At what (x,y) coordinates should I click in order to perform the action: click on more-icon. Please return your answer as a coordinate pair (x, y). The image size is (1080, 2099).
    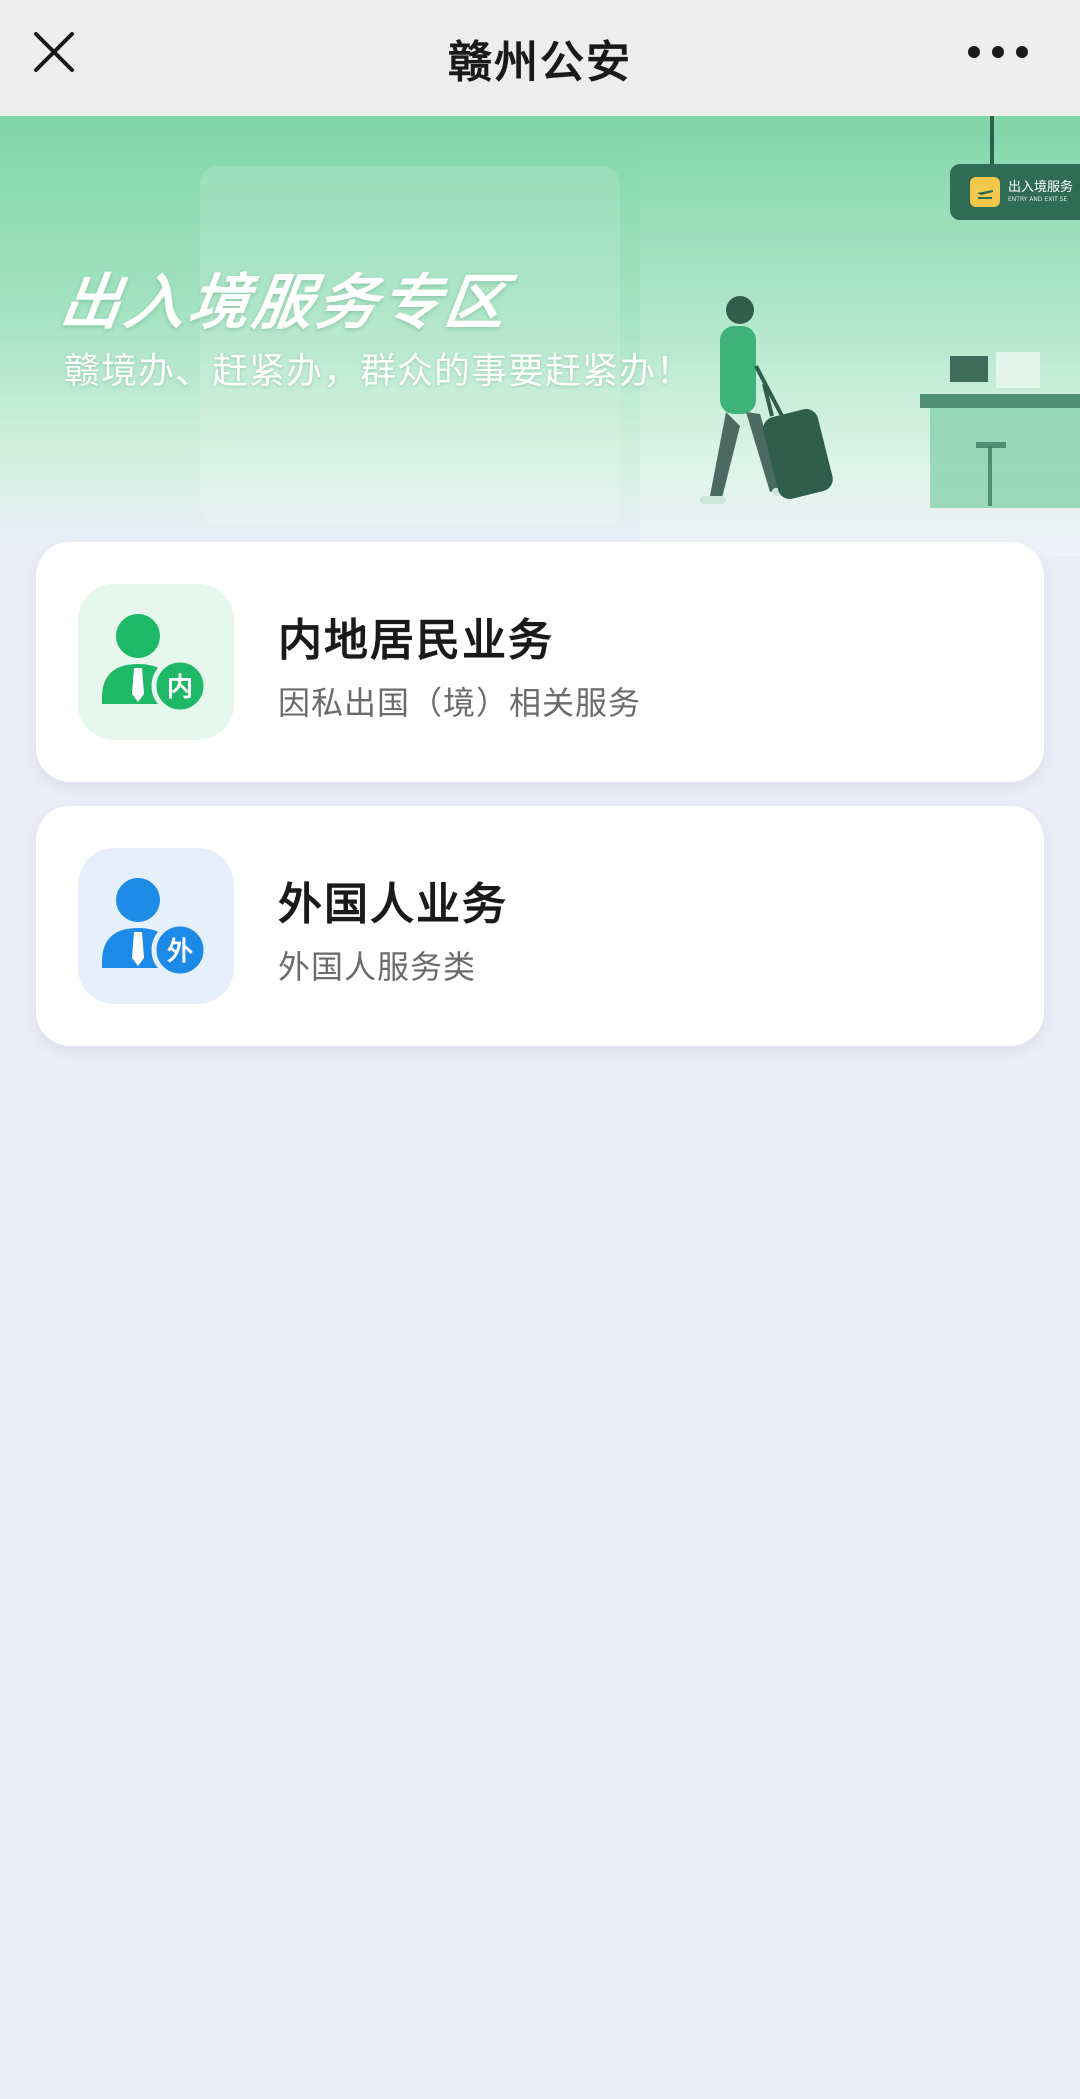
    Looking at the image, I should click on (998, 52).